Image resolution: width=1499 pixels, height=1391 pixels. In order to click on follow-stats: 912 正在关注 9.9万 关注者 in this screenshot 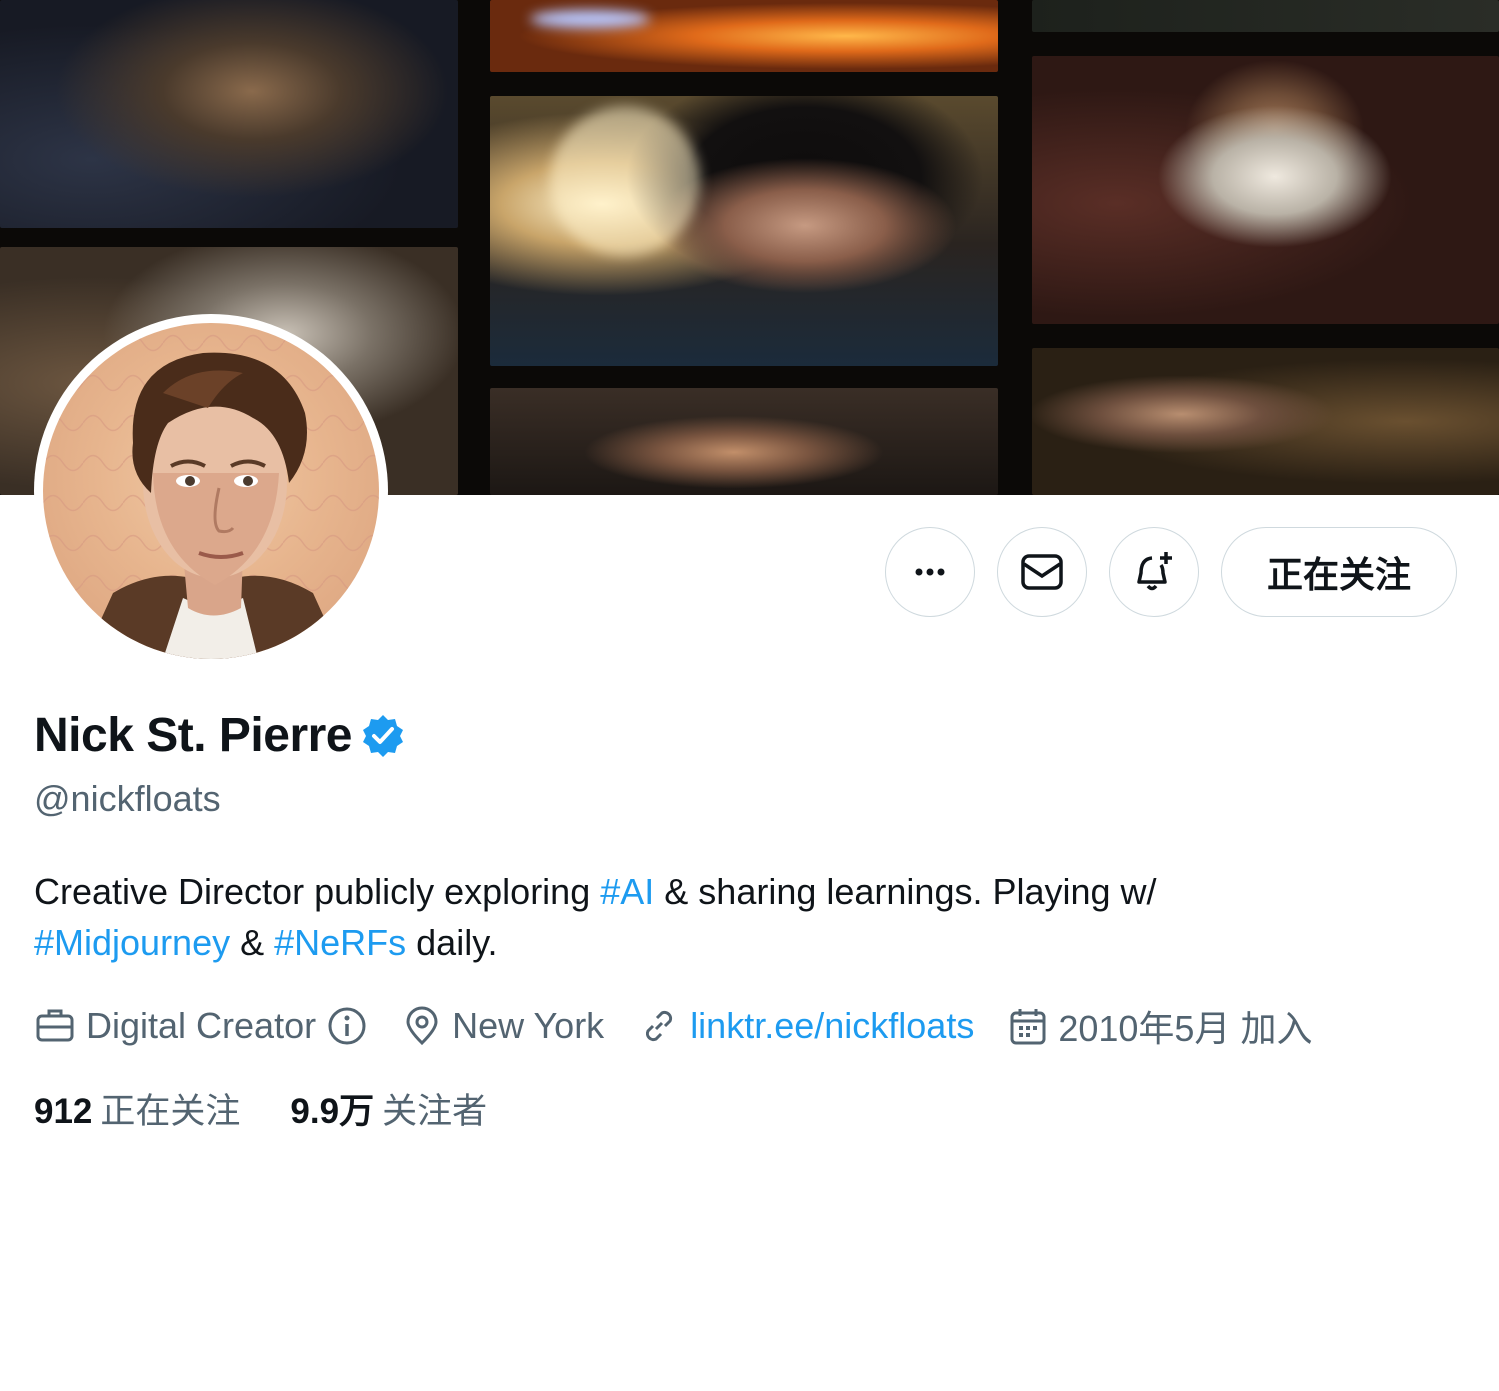, I will do `click(260, 1108)`.